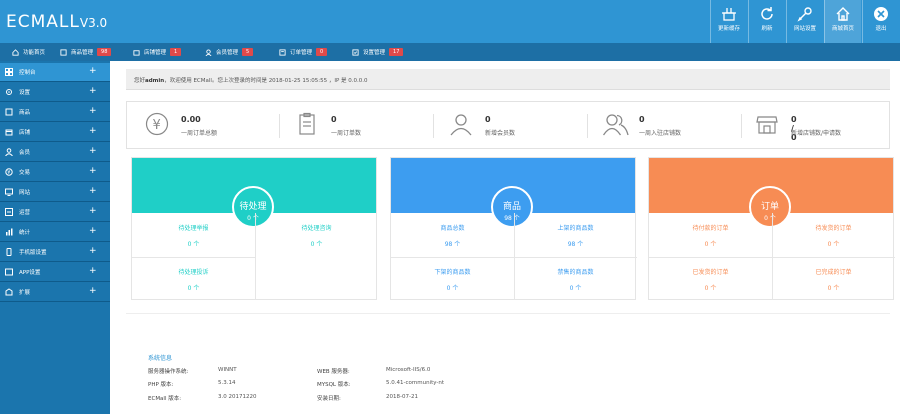  What do you see at coordinates (55, 112) in the screenshot?
I see `sidebar-item-goods: 商品 +` at bounding box center [55, 112].